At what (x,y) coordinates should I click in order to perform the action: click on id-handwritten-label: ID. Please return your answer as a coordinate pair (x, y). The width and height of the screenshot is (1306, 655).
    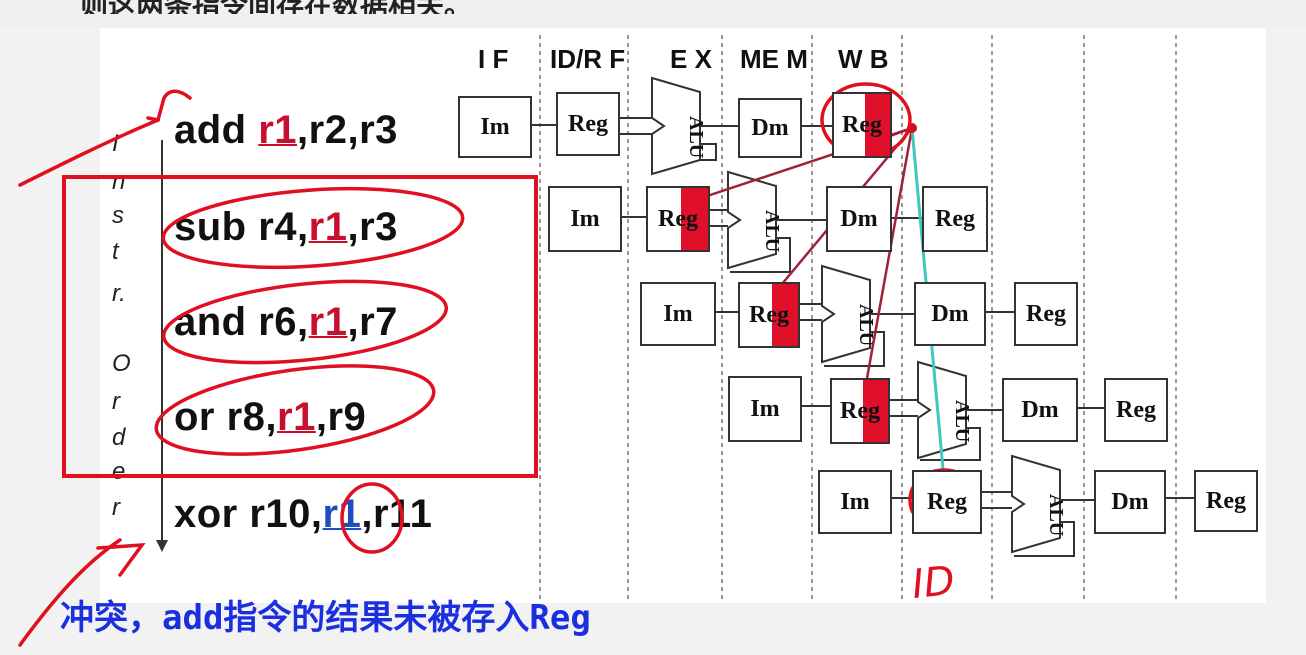
    Looking at the image, I should click on (933, 583).